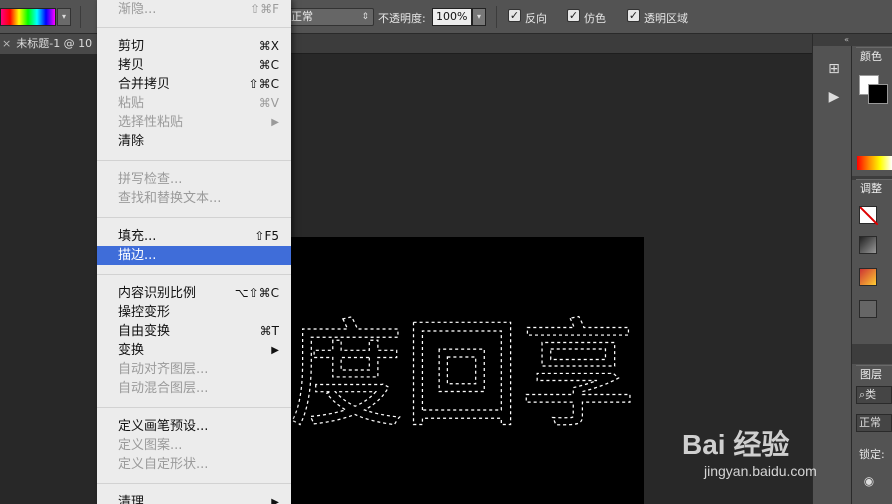 The image size is (892, 504). Describe the element at coordinates (365, 17) in the screenshot. I see `chevron-updown-icon: ⇕` at that location.